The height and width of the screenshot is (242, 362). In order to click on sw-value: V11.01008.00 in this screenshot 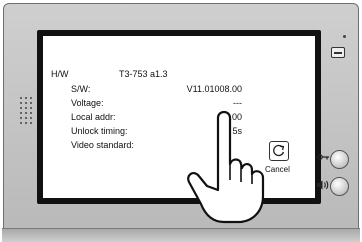, I will do `click(214, 89)`.